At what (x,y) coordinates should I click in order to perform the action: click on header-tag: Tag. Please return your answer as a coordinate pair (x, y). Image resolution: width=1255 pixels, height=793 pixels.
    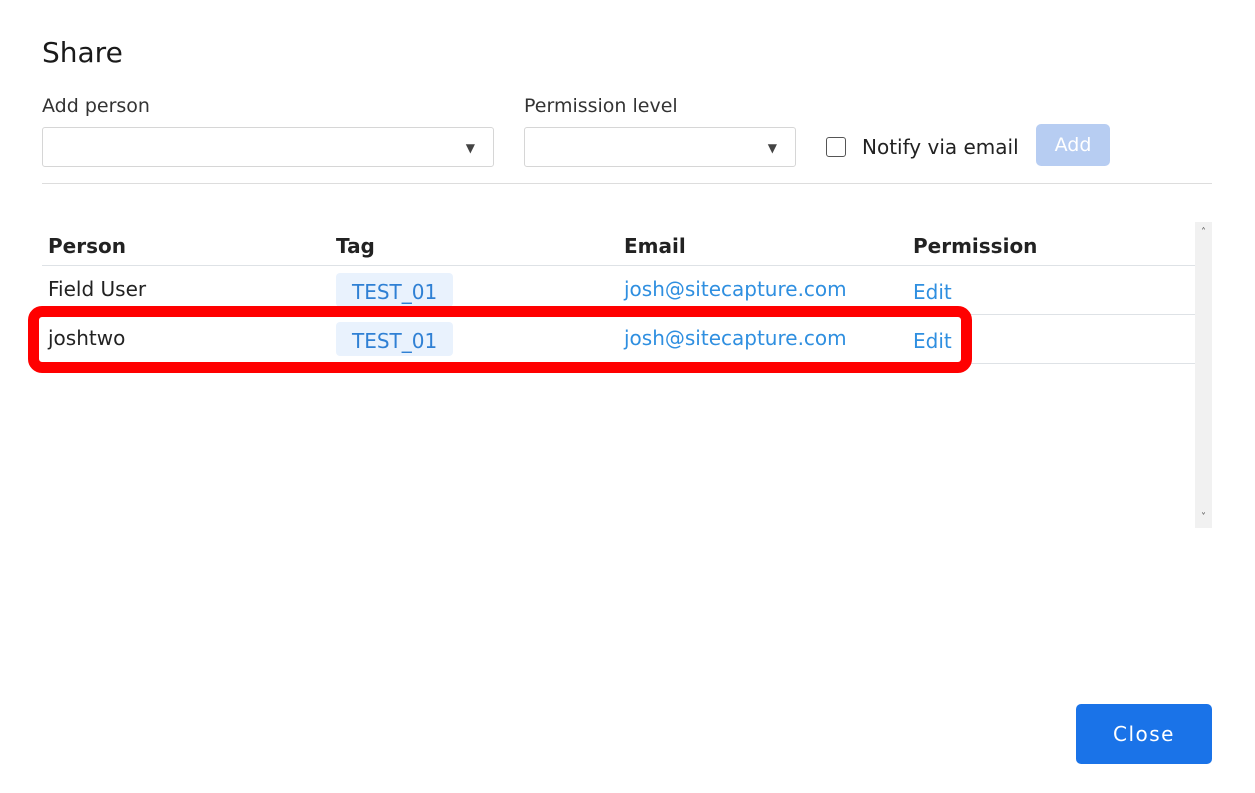
    Looking at the image, I should click on (355, 246).